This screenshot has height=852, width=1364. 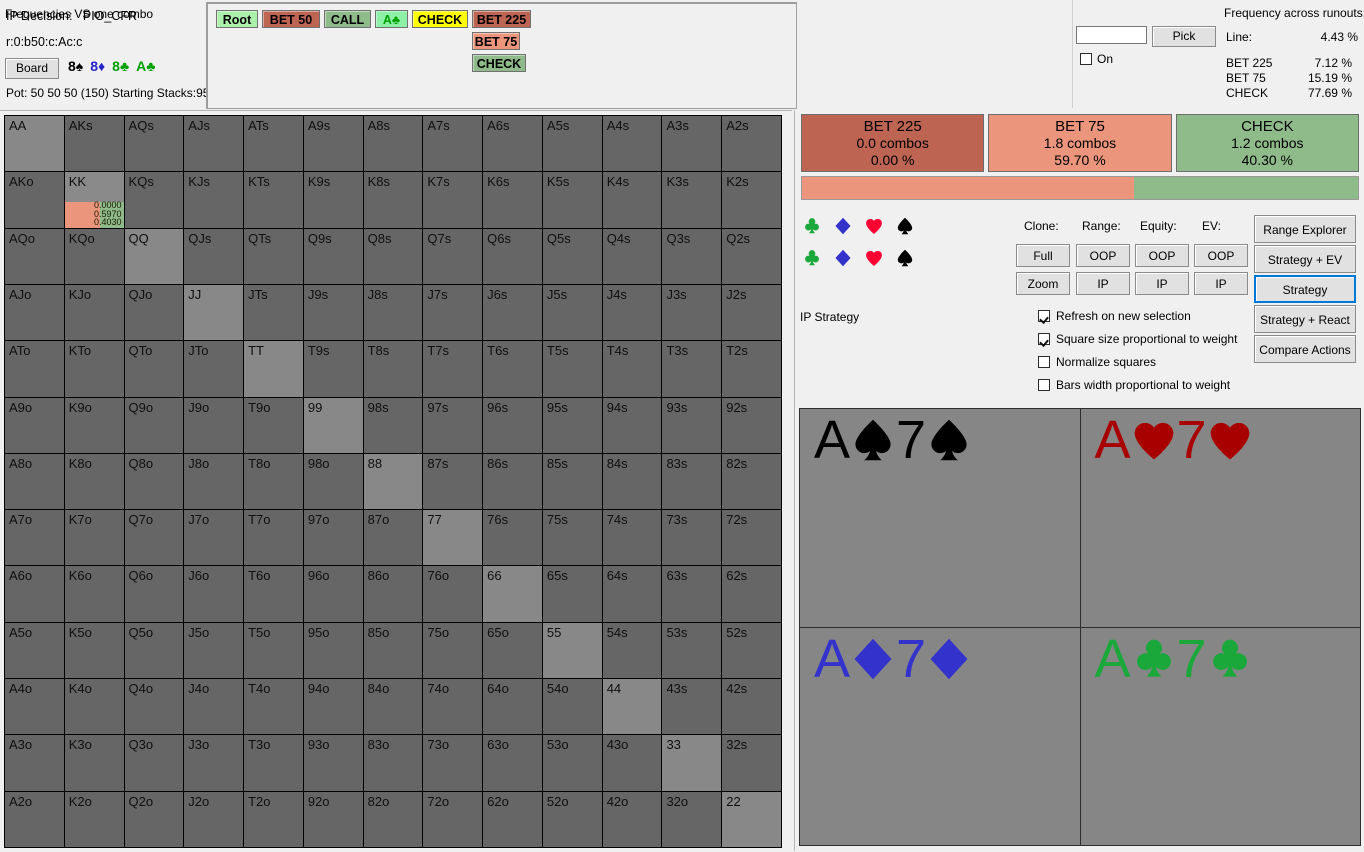 I want to click on matrix-cell: J3o, so click(x=214, y=763).